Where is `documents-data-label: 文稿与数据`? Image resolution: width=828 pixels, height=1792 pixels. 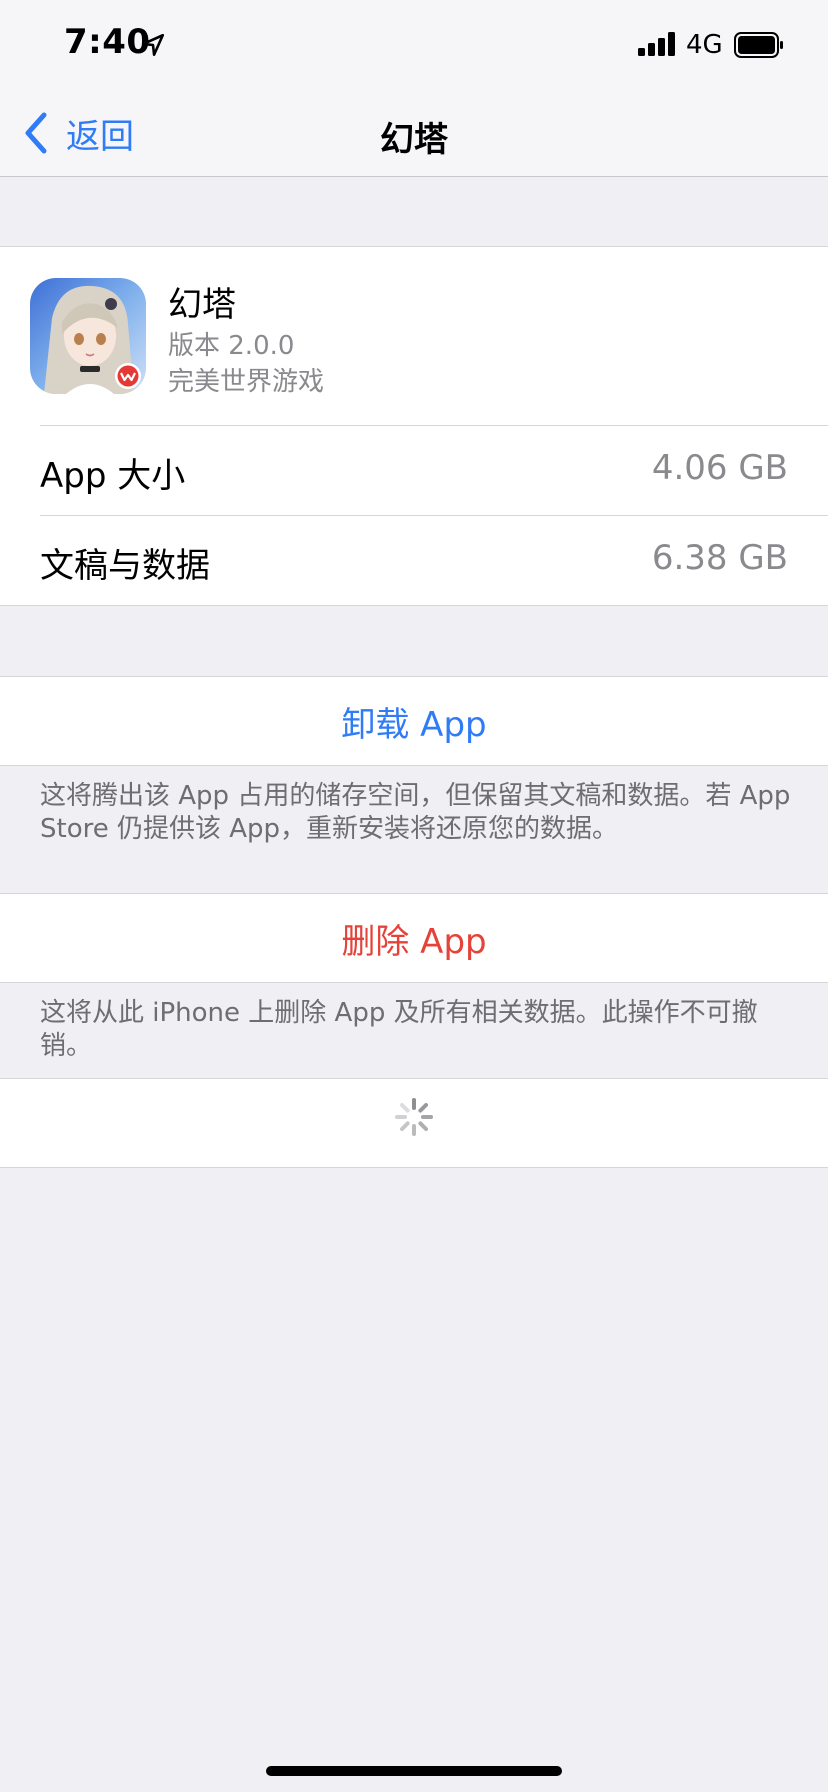 documents-data-label: 文稿与数据 is located at coordinates (125, 566).